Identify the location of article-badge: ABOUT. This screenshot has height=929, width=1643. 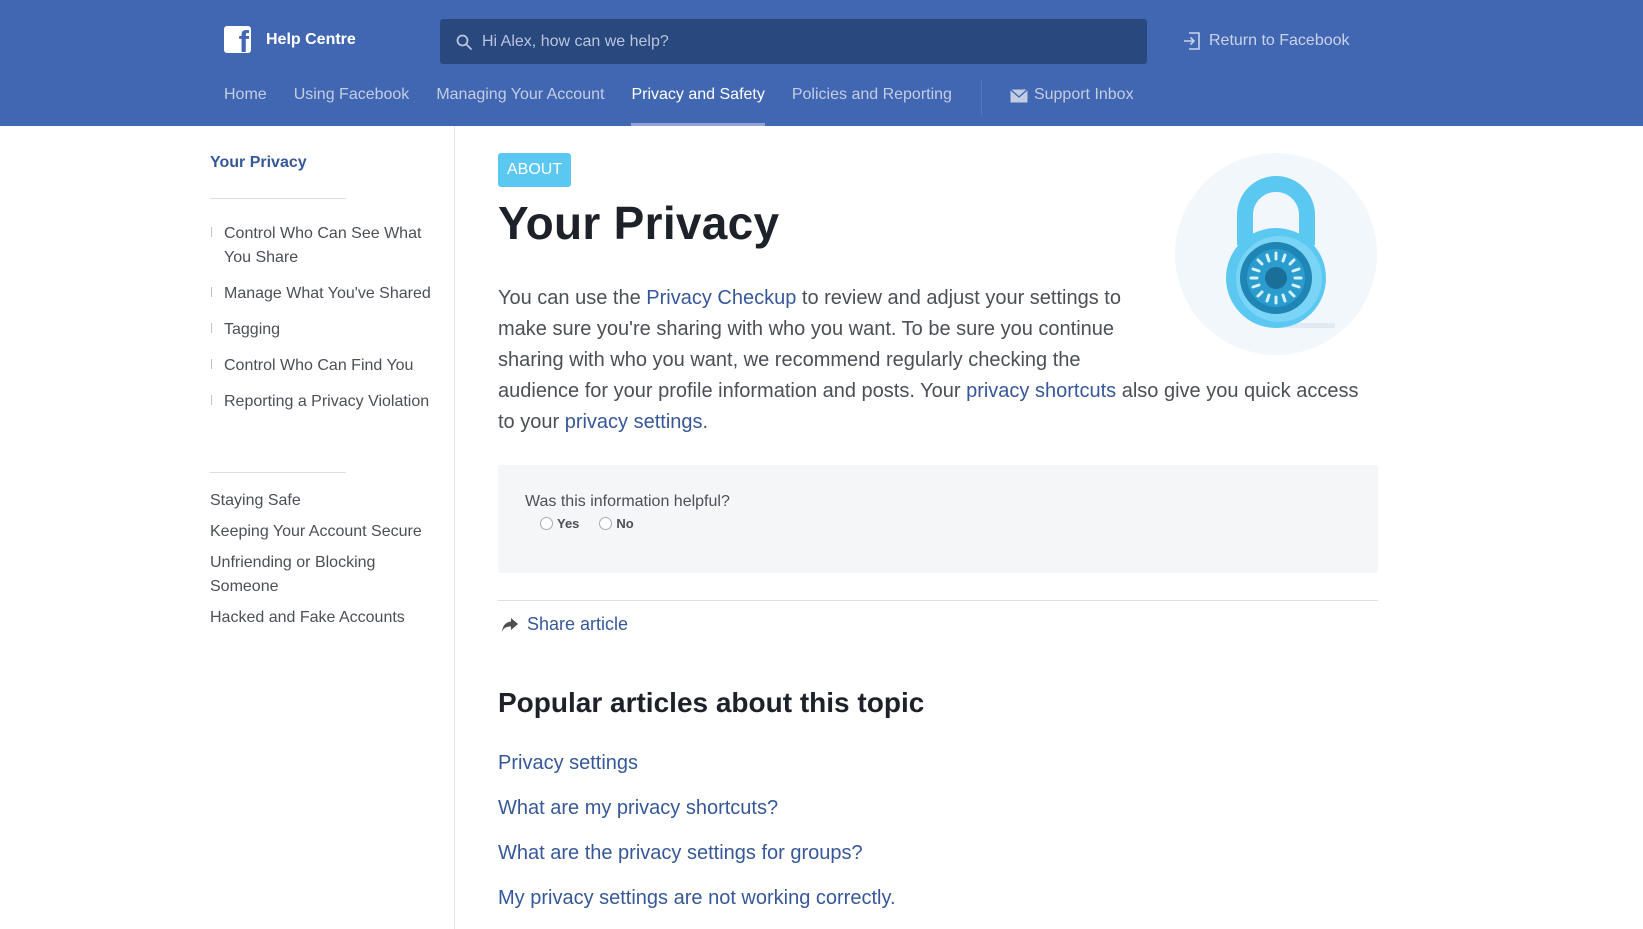
(535, 170).